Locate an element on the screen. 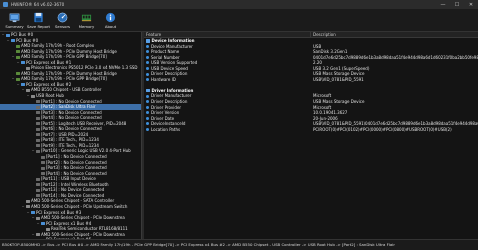 The image size is (478, 250). close-button: ✕ is located at coordinates (471, 4).